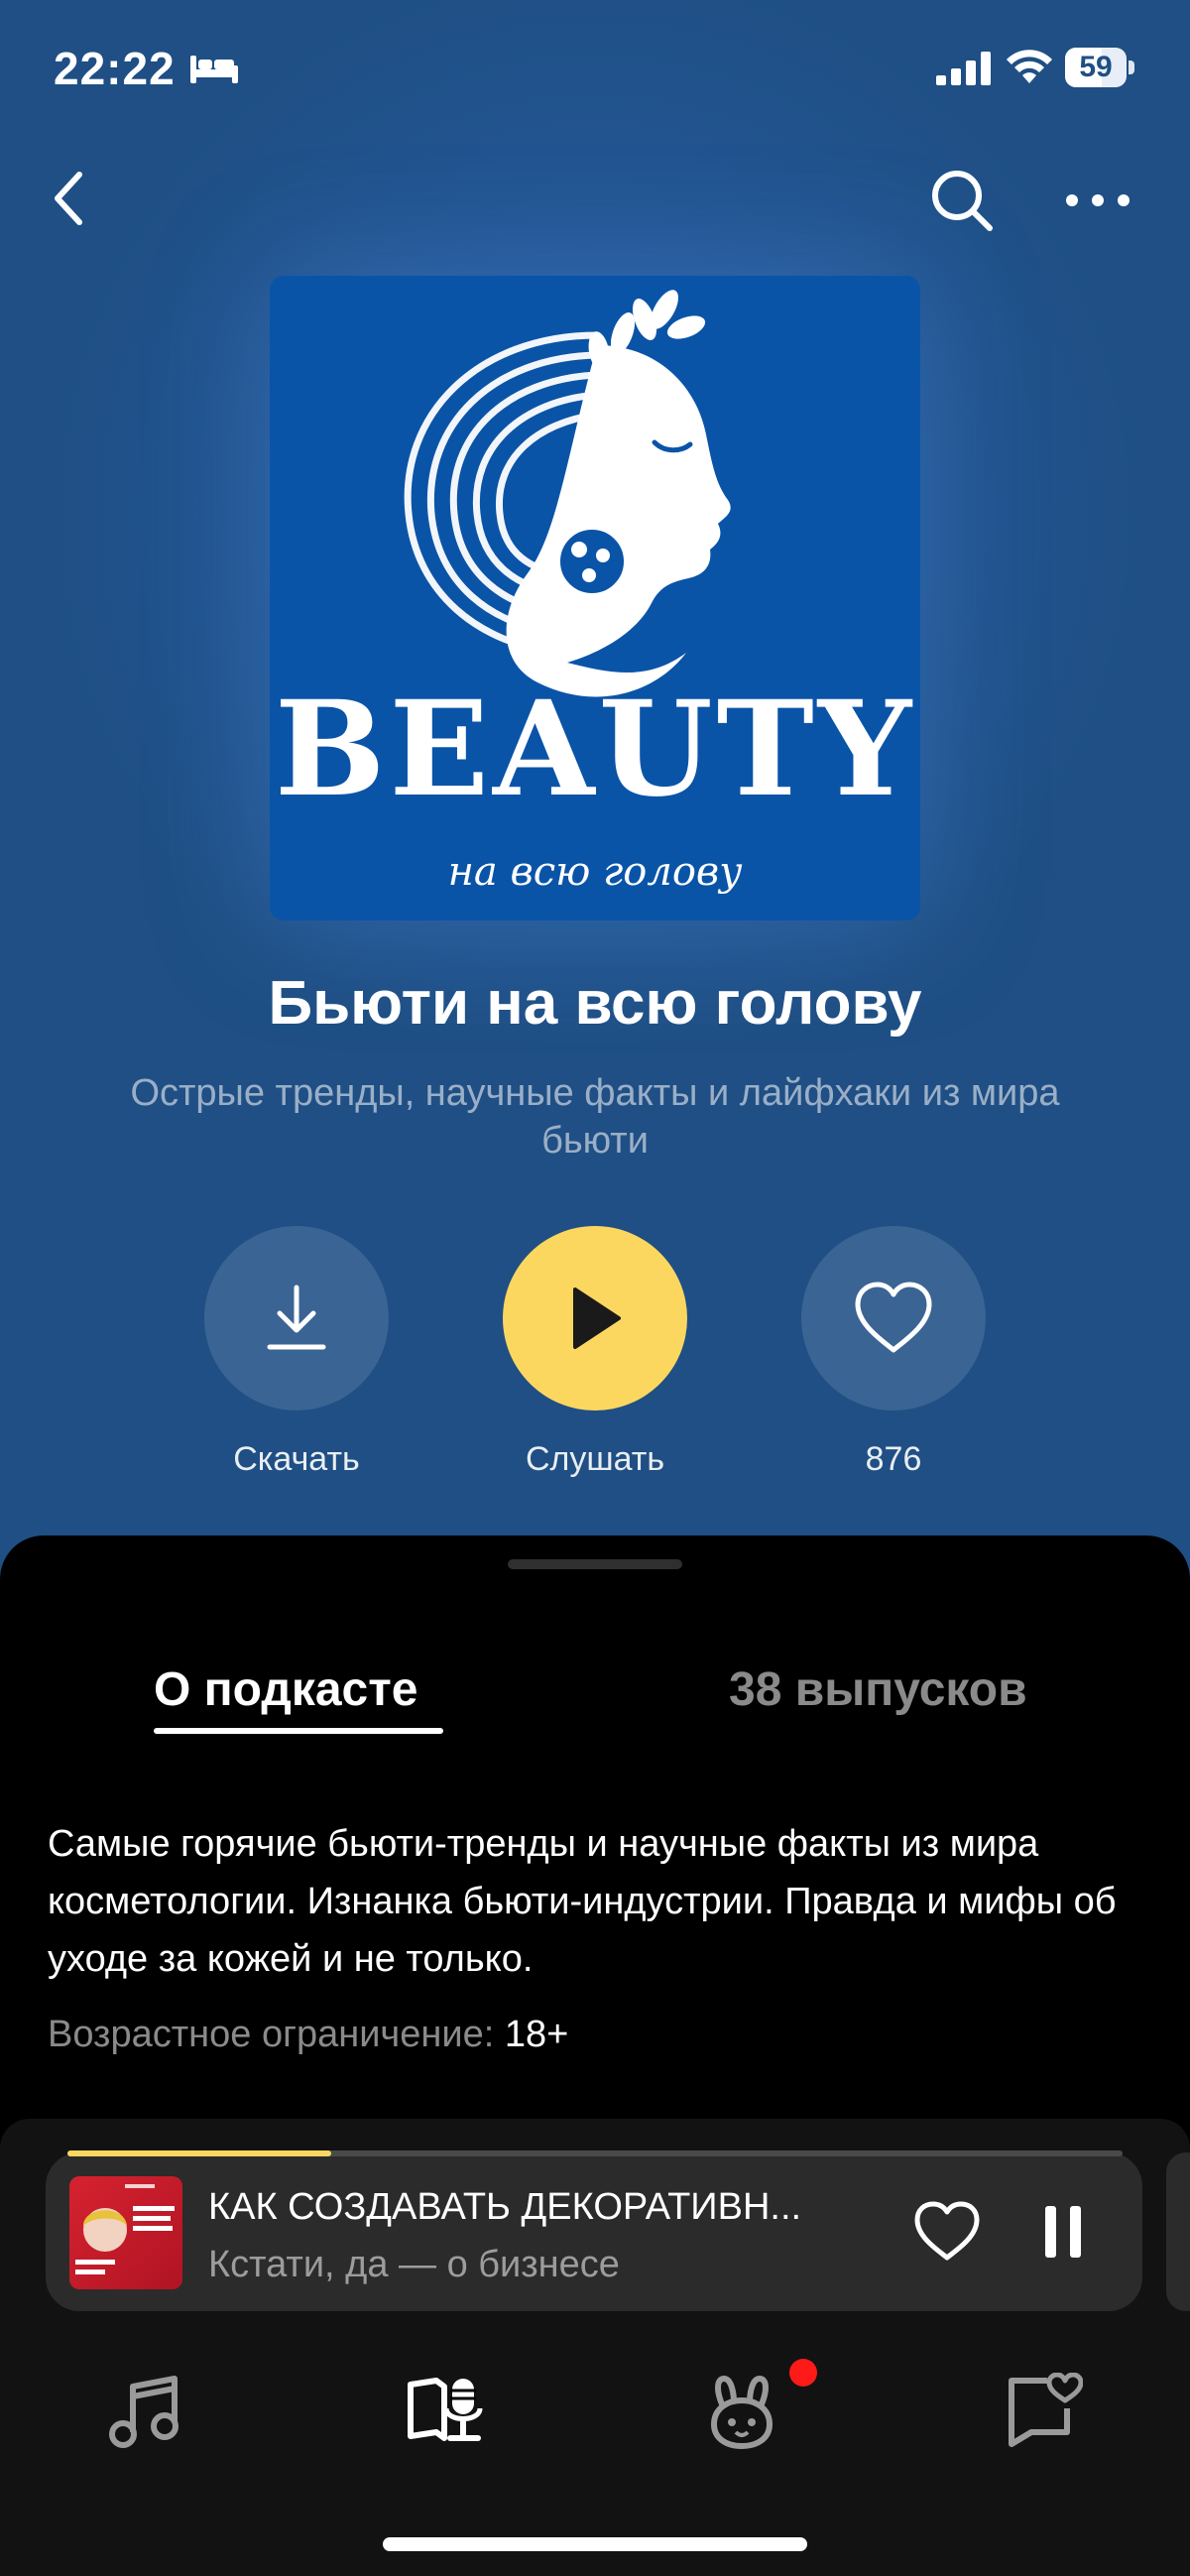 The height and width of the screenshot is (2576, 1190). Describe the element at coordinates (595, 598) in the screenshot. I see `podcast-cover: BEAUTY на всю голову` at that location.